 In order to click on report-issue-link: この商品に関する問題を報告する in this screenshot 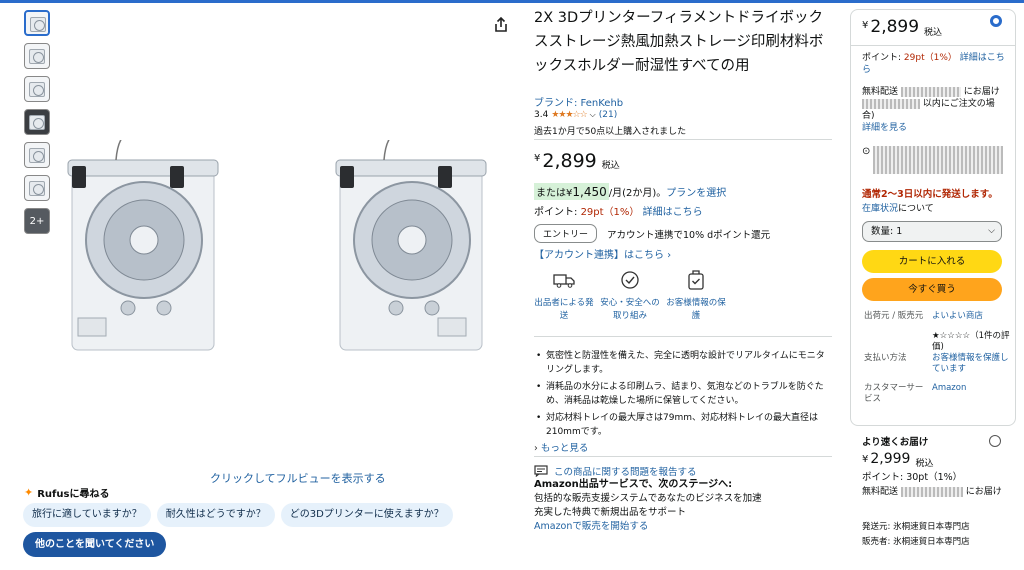, I will do `click(615, 471)`.